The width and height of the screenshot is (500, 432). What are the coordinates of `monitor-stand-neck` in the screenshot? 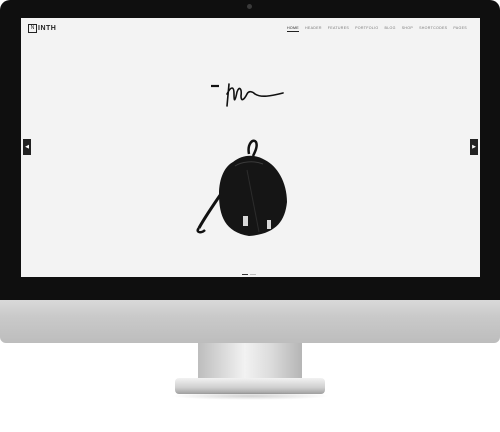 It's located at (250, 361).